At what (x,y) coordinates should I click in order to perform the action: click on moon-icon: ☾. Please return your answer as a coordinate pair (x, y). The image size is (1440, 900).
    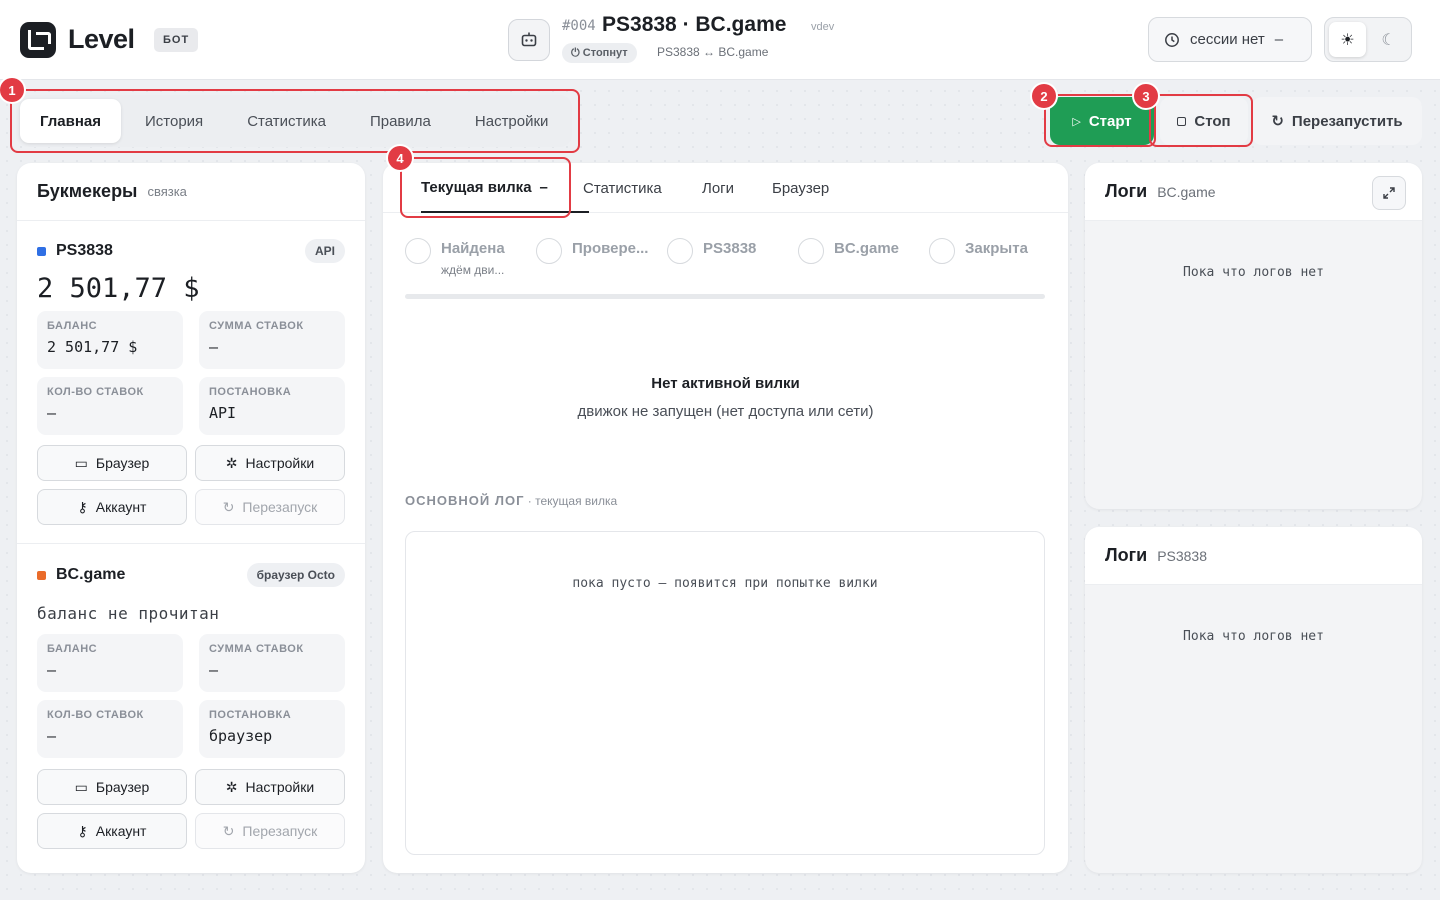
    Looking at the image, I should click on (1388, 39).